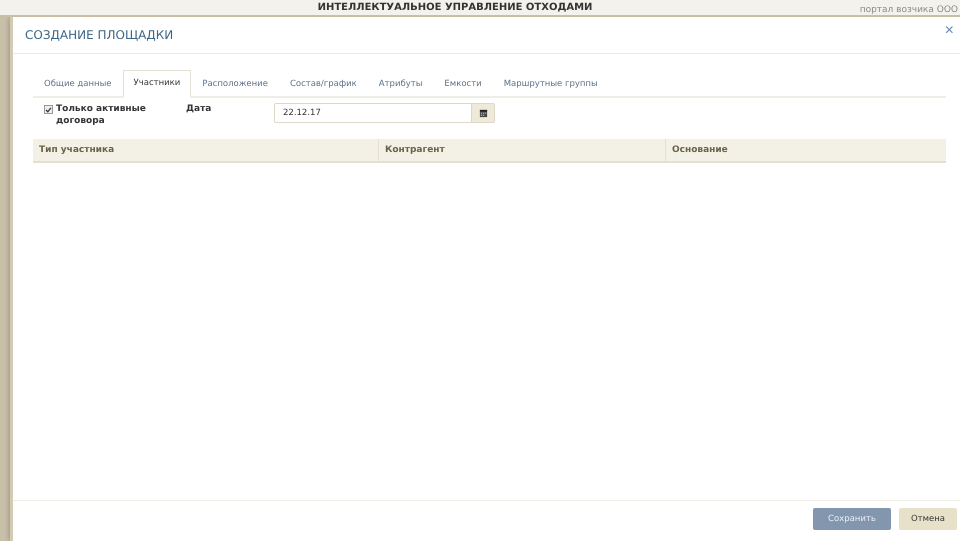  Describe the element at coordinates (372, 113) in the screenshot. I see `date-field: 22.12.17` at that location.